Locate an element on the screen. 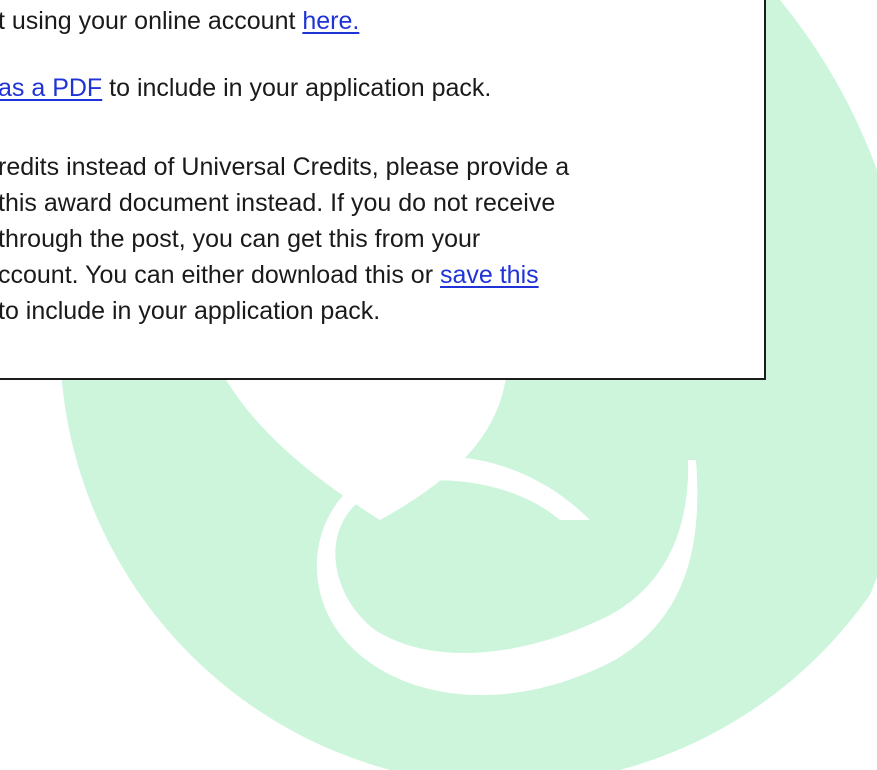 This screenshot has height=770, width=877. paragraph-1-text: t using your online account is located at coordinates (151, 21).